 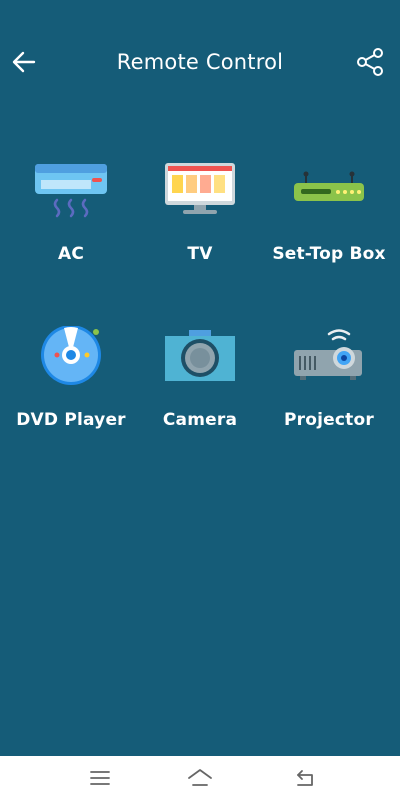 What do you see at coordinates (329, 220) in the screenshot?
I see `device-set-top-box: Set-Top Box` at bounding box center [329, 220].